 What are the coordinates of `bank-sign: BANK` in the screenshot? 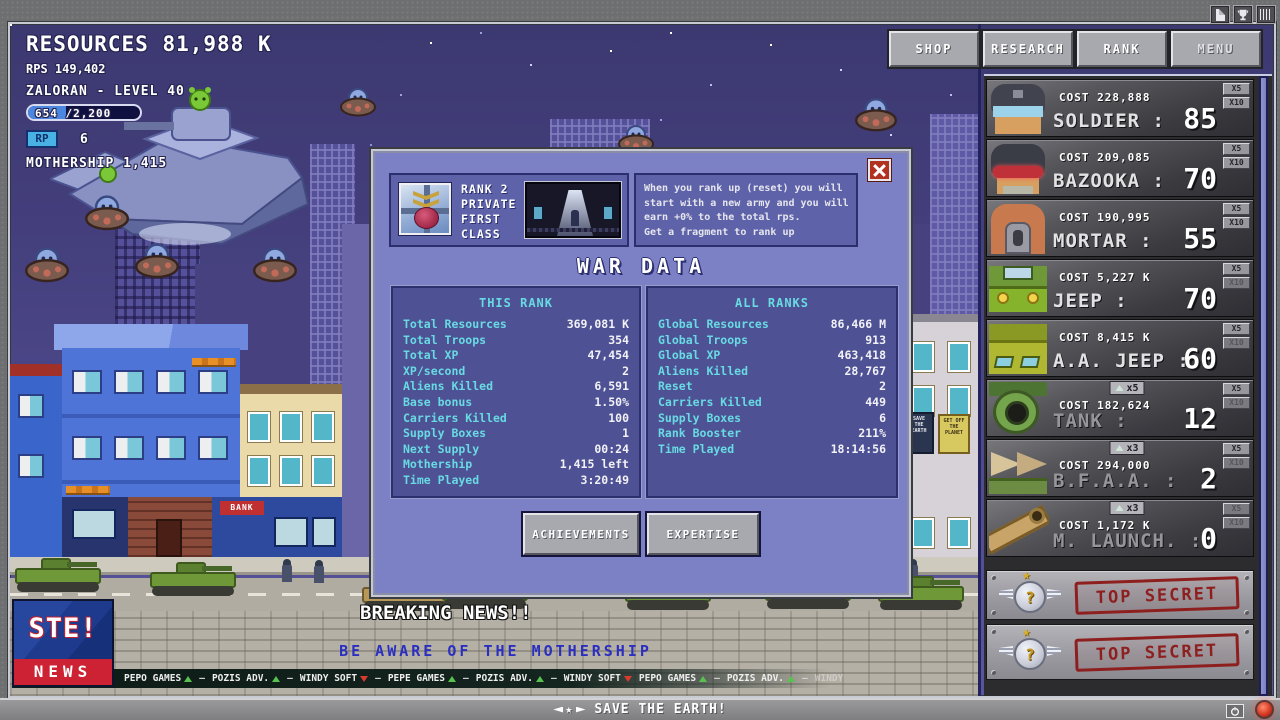 It's located at (242, 508).